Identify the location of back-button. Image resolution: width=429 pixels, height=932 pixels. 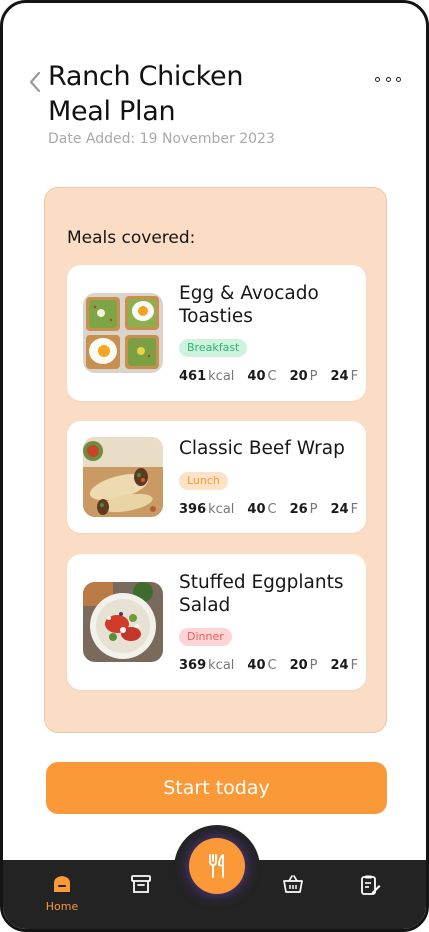
(35, 82).